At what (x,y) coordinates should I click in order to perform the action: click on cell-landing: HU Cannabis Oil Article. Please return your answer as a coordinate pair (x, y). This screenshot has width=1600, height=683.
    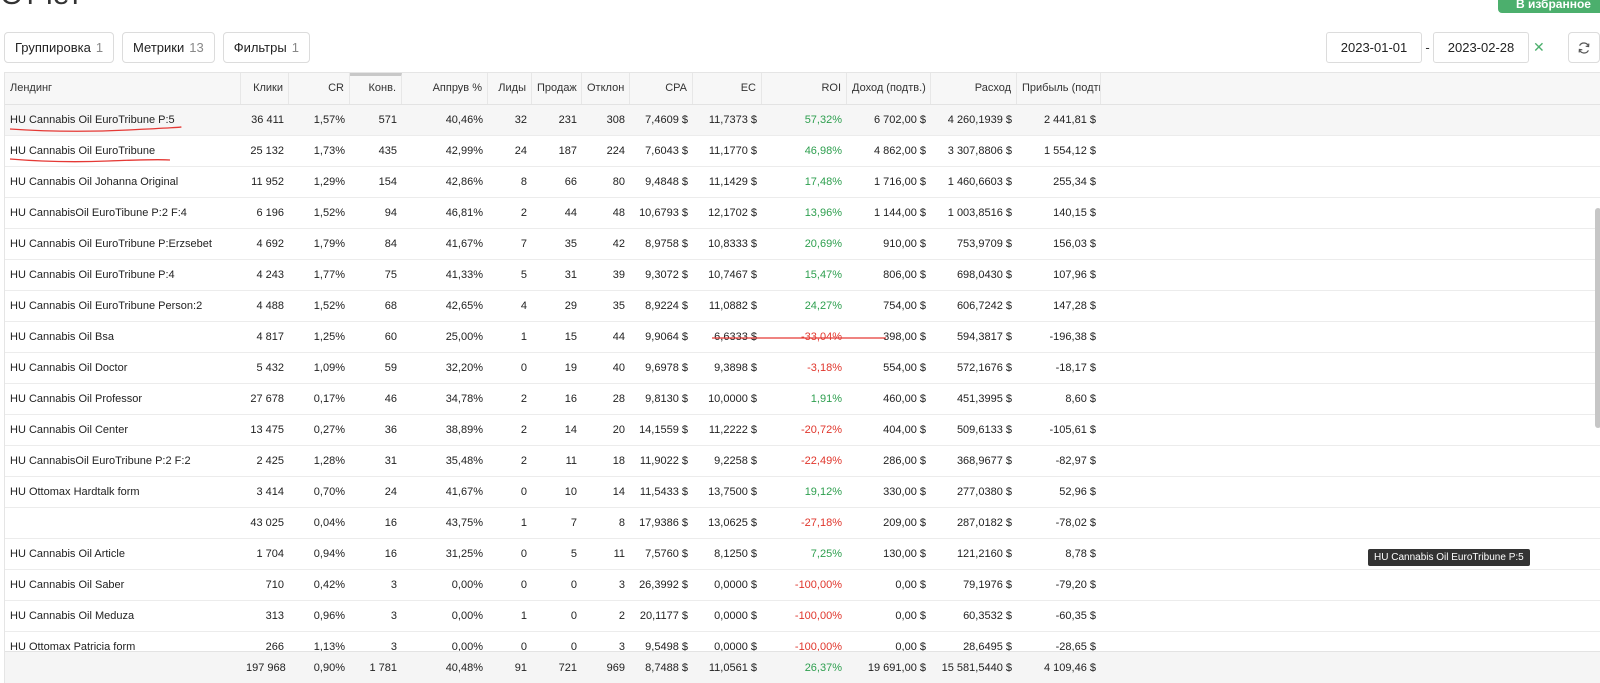
    Looking at the image, I should click on (67, 554).